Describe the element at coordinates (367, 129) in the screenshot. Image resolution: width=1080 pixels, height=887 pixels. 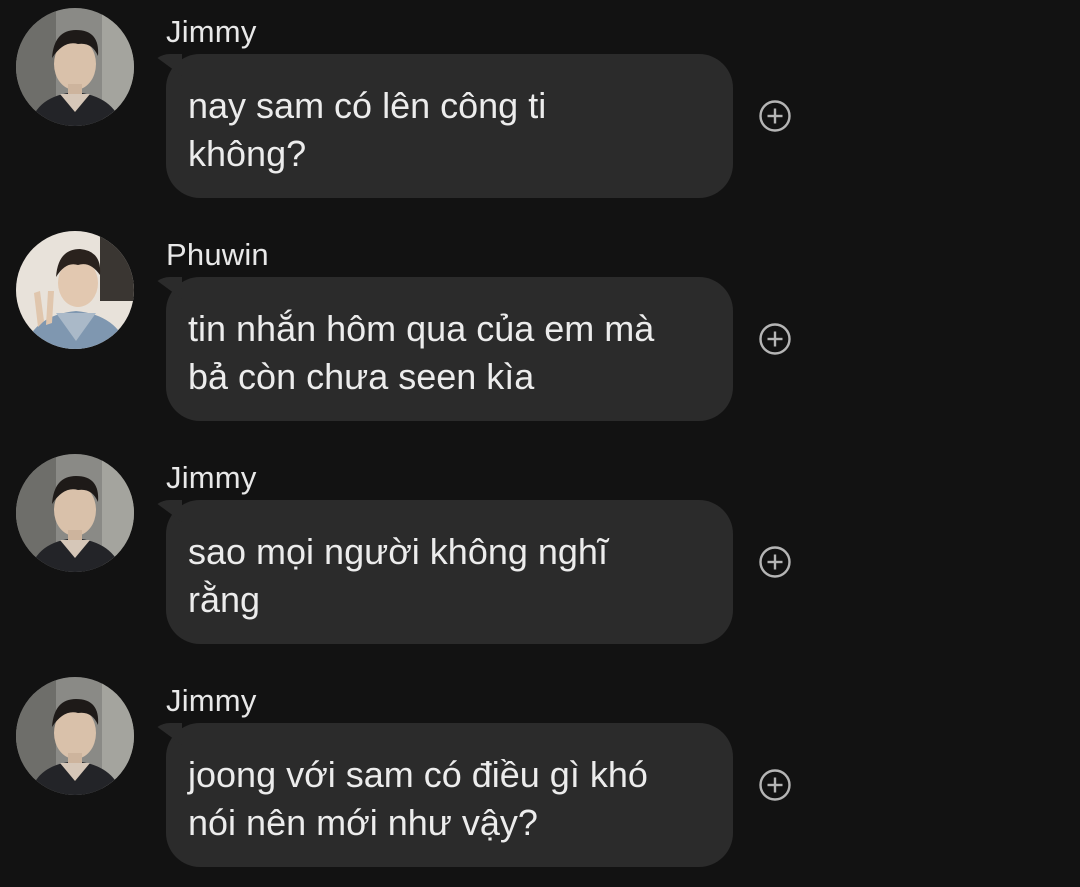
I see `message-text: nay sam có lên công ti không?` at that location.